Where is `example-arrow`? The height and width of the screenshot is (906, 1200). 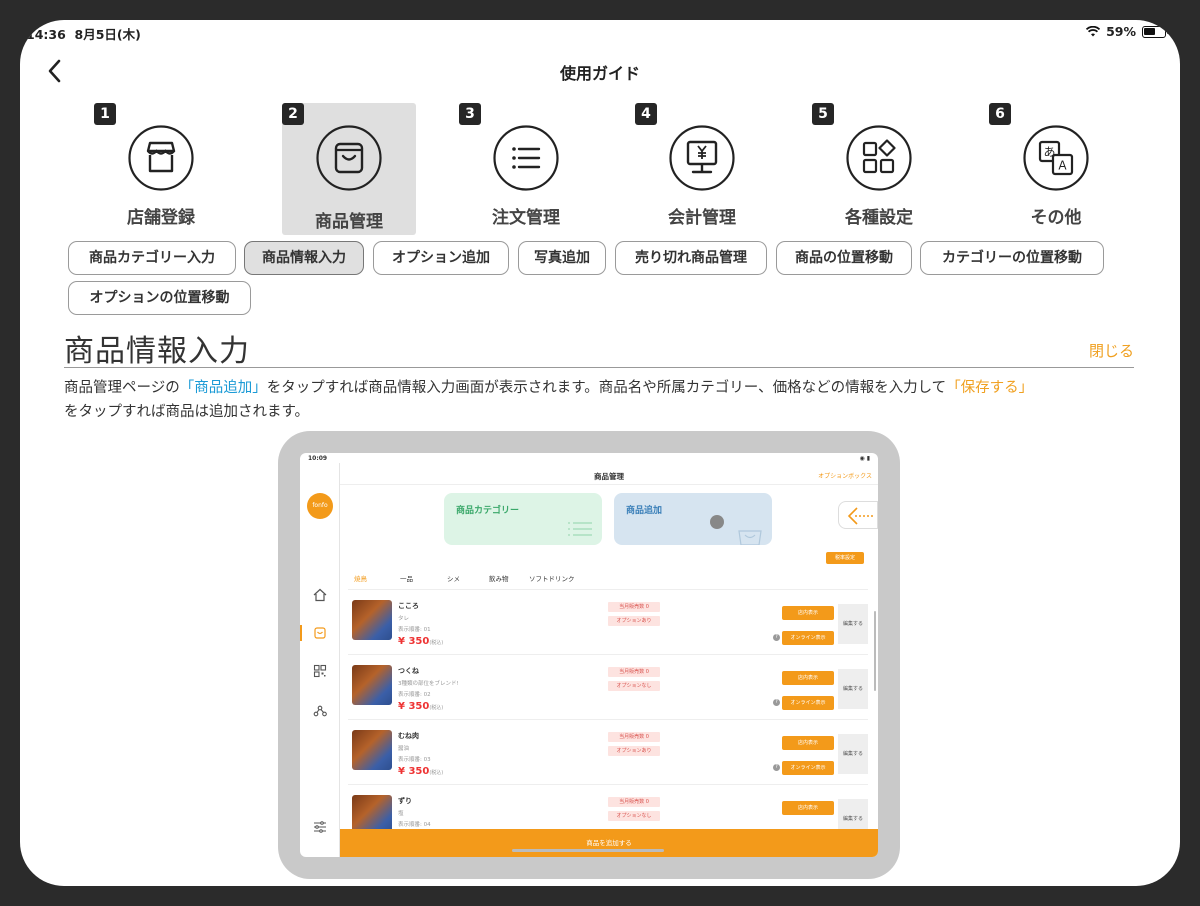 example-arrow is located at coordinates (858, 515).